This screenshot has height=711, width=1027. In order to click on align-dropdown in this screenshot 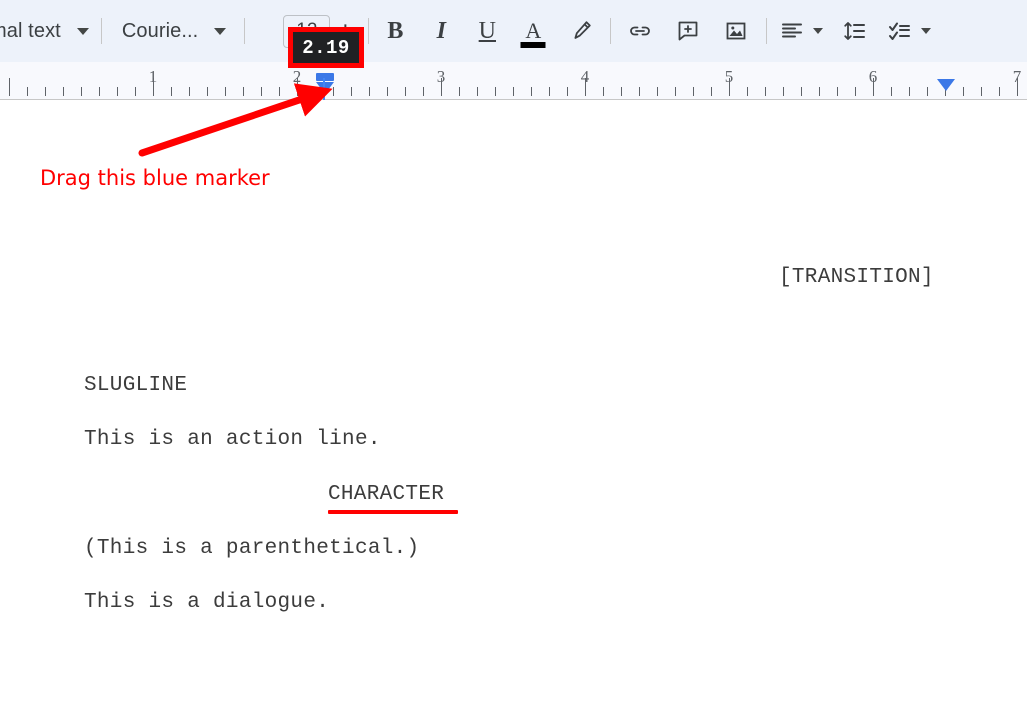, I will do `click(801, 31)`.